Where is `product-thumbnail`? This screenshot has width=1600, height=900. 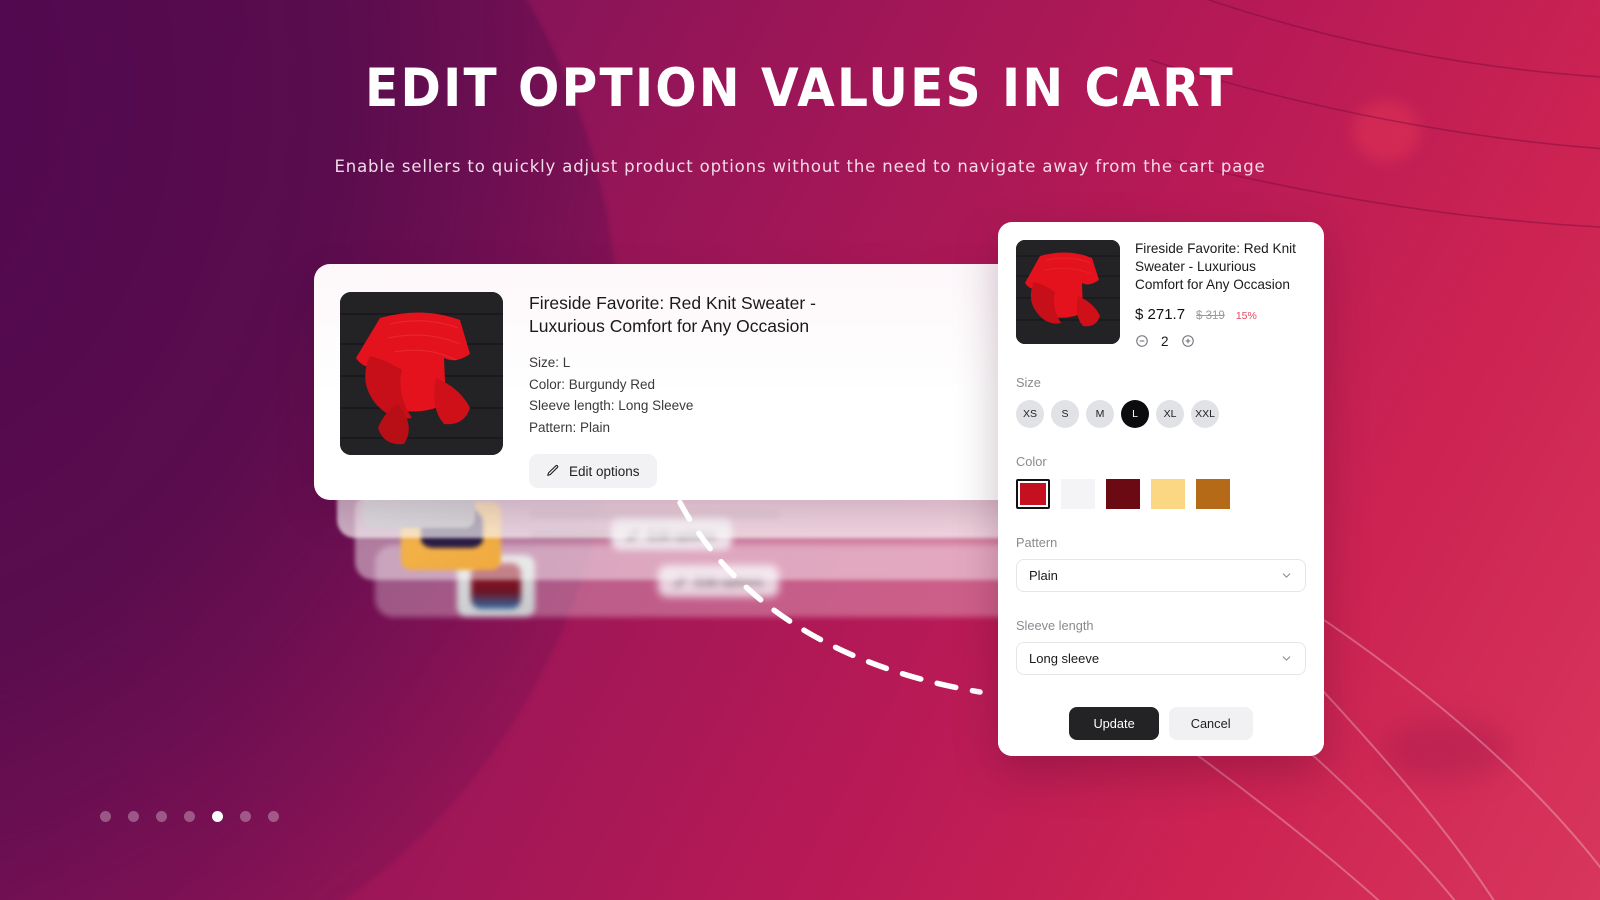 product-thumbnail is located at coordinates (421, 373).